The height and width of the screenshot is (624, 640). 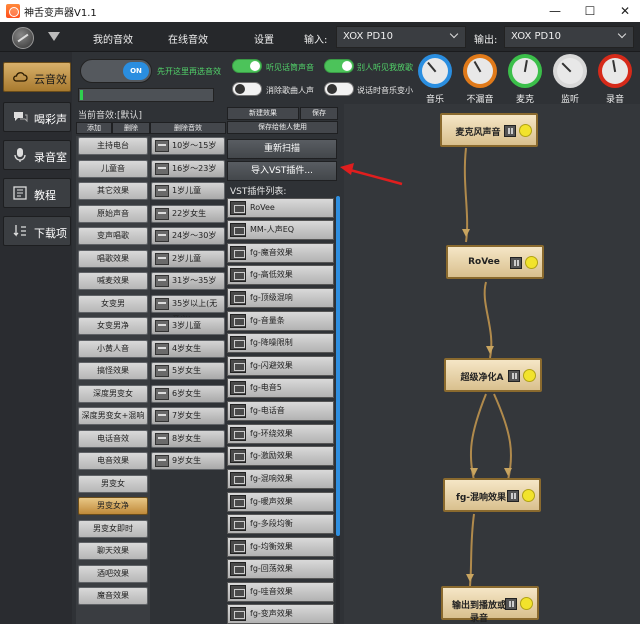 What do you see at coordinates (188, 191) in the screenshot?
I see `age-preset-item: 1岁儿童` at bounding box center [188, 191].